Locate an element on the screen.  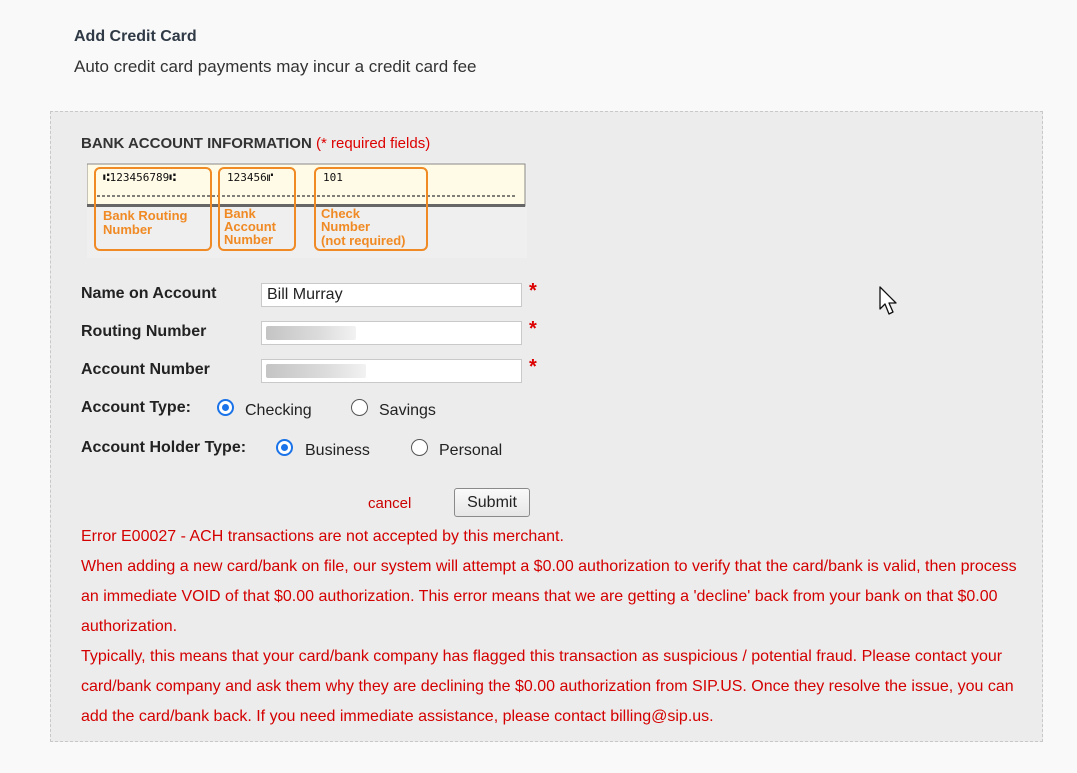
section-heading-text: BANK ACCOUNT INFORMATION is located at coordinates (196, 143).